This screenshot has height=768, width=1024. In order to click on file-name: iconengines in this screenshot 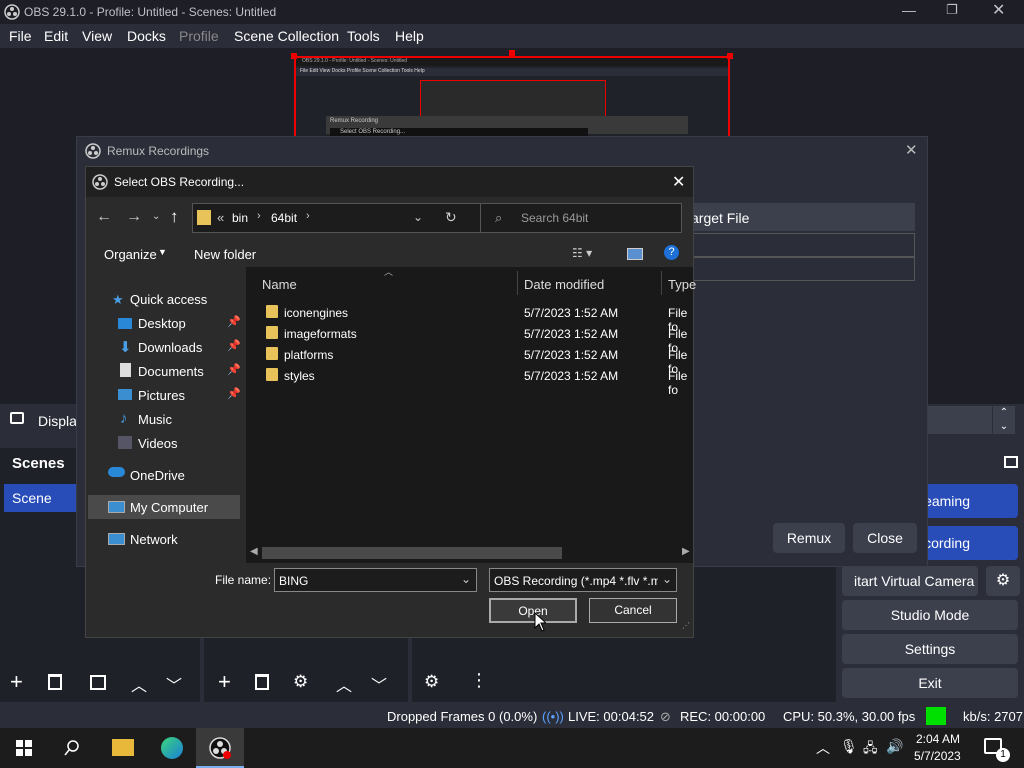, I will do `click(316, 313)`.